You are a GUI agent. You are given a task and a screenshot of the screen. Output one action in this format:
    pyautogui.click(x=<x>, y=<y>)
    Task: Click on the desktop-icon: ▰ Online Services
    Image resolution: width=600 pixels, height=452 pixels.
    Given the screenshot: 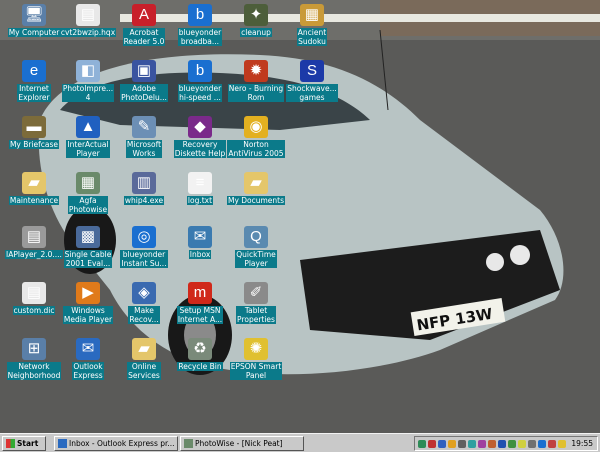 What is the action you would take?
    pyautogui.click(x=144, y=364)
    